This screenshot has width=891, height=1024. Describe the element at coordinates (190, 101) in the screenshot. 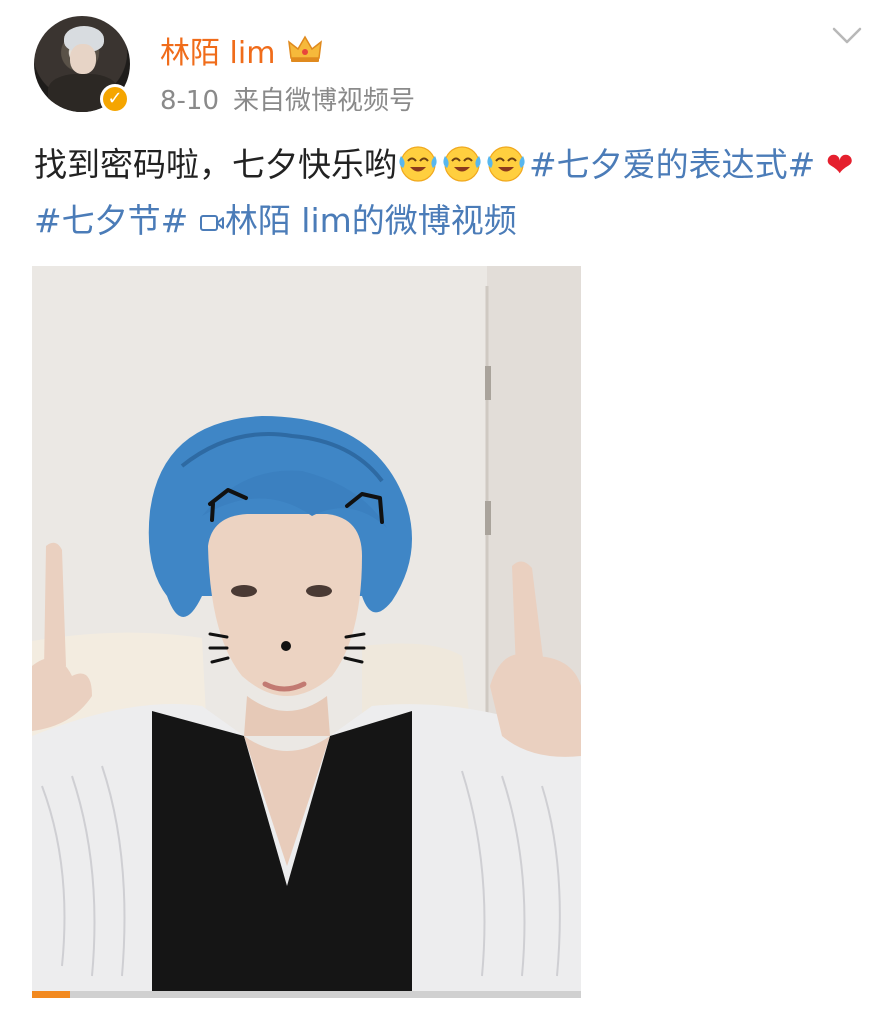

I see `post-date: 8-10` at that location.